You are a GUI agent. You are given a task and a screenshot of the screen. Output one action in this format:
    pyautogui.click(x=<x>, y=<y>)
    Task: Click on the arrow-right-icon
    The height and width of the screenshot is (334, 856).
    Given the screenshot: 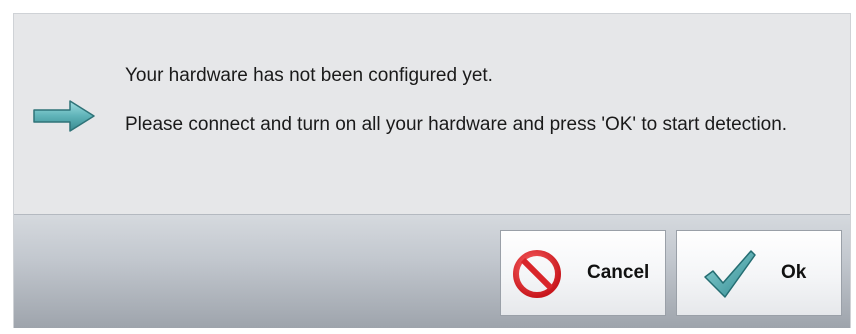 What is the action you would take?
    pyautogui.click(x=64, y=116)
    